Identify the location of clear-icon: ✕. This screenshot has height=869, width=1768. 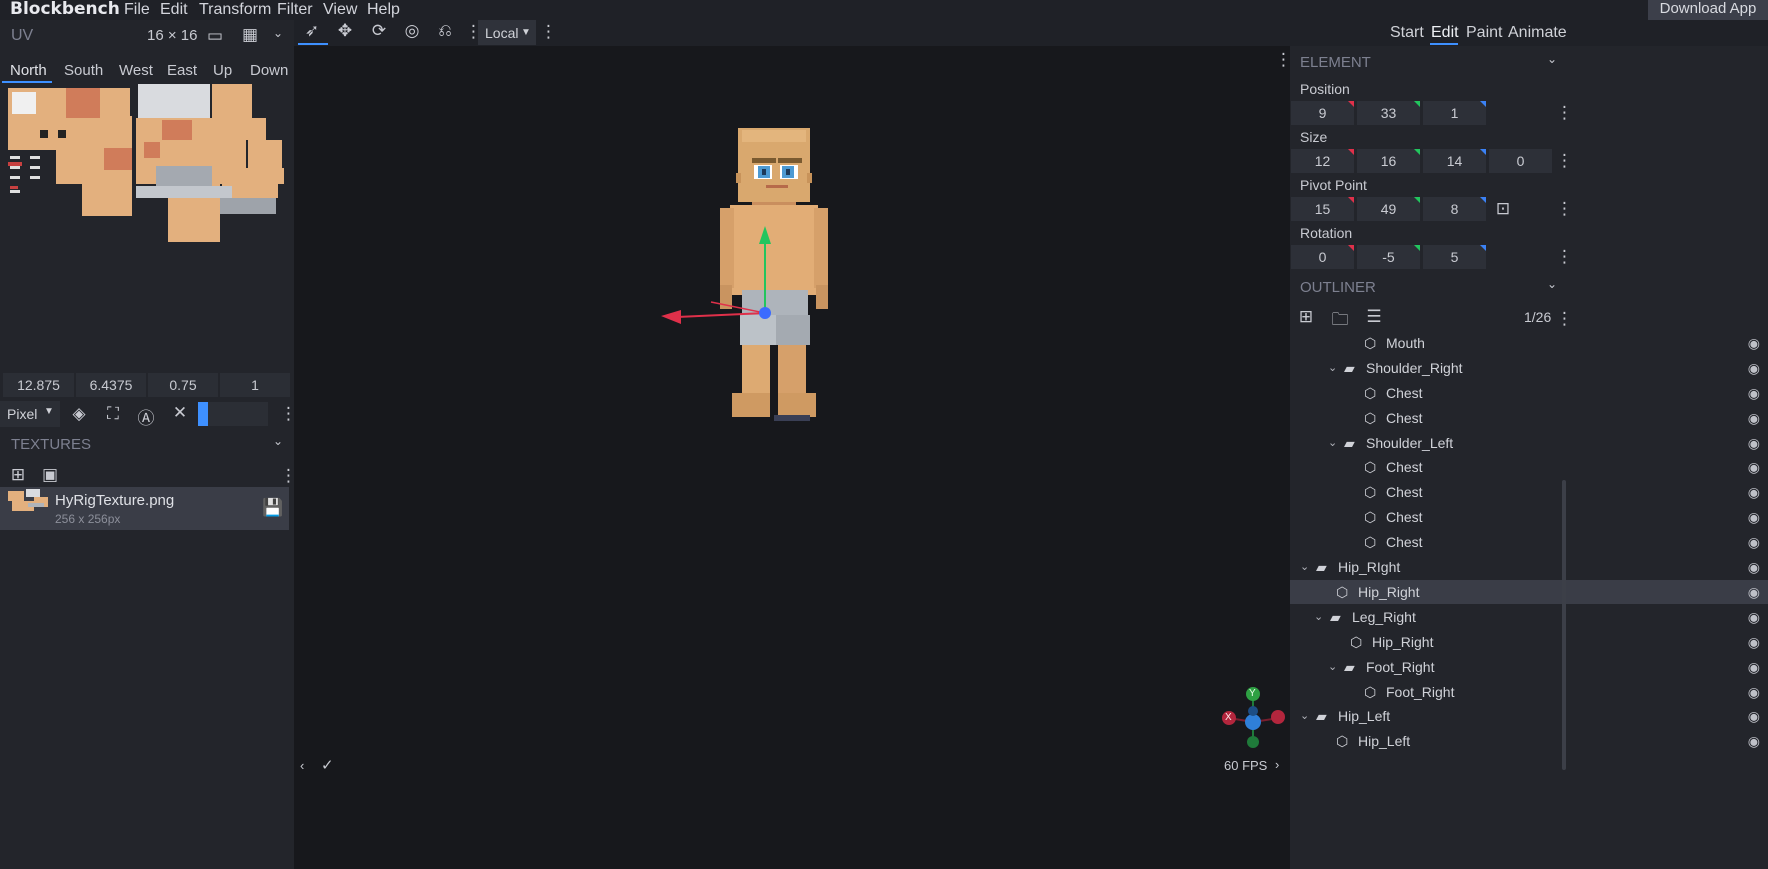
(180, 413).